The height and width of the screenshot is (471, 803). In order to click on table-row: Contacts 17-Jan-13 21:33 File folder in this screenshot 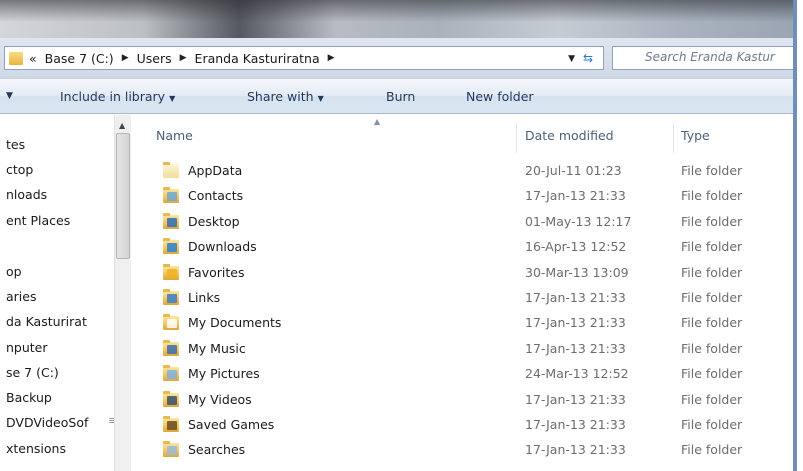, I will do `click(464, 196)`.